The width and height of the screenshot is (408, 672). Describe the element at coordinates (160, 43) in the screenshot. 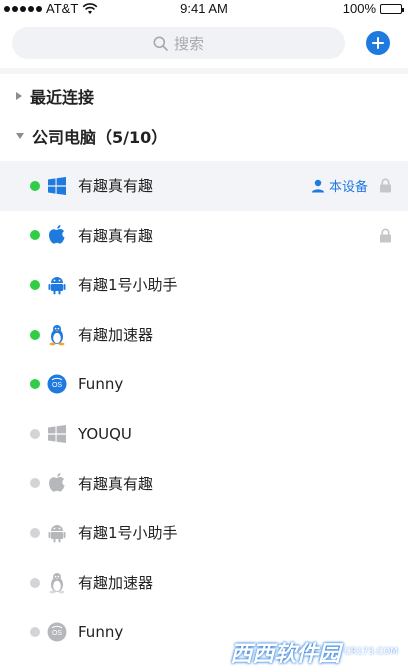

I see `search-icon` at that location.